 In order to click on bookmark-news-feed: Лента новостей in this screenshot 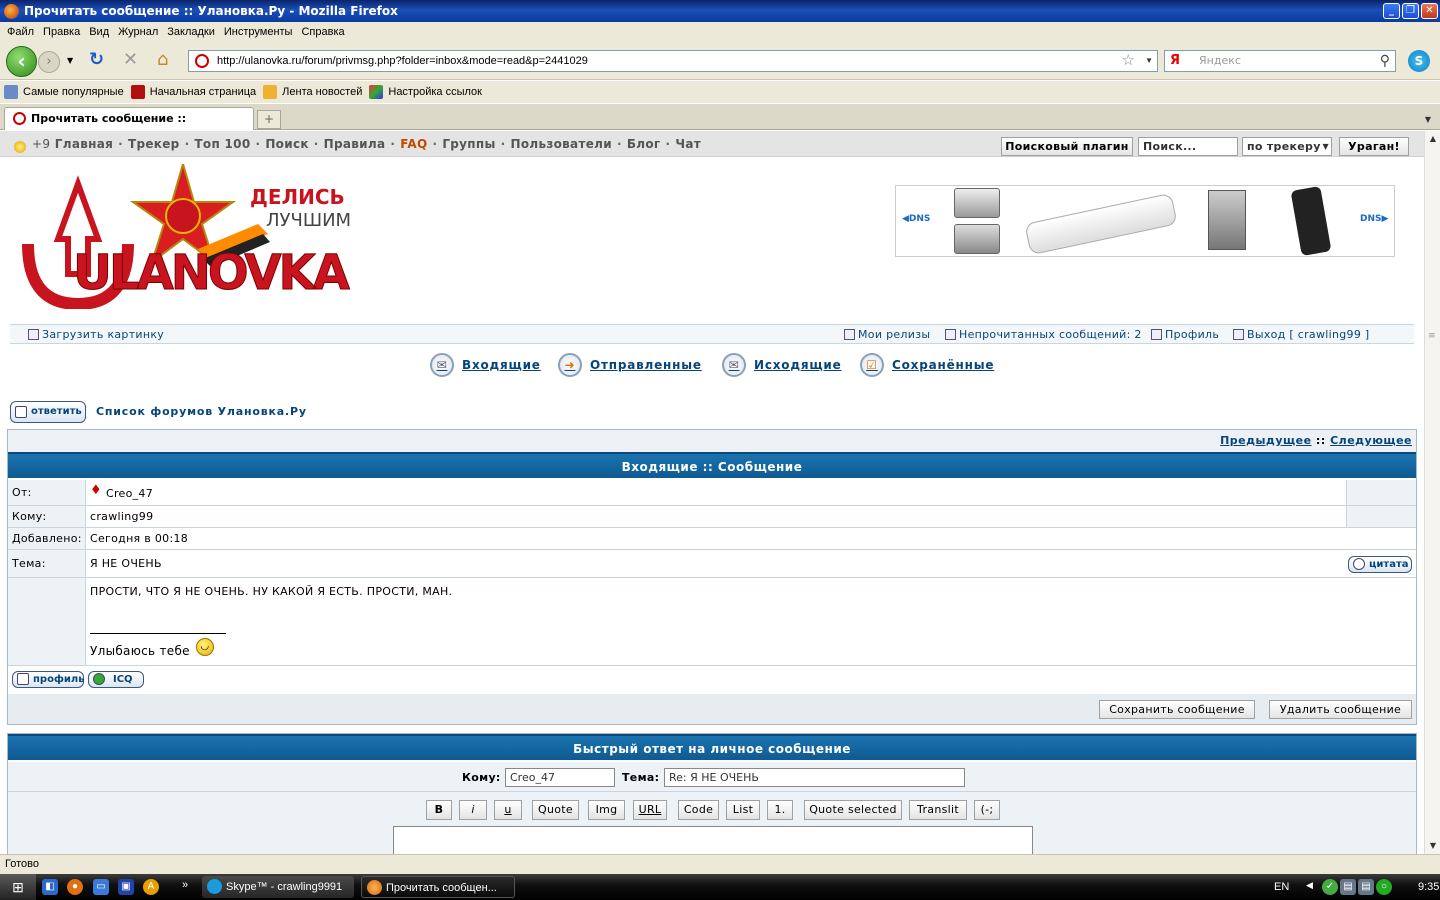, I will do `click(312, 92)`.